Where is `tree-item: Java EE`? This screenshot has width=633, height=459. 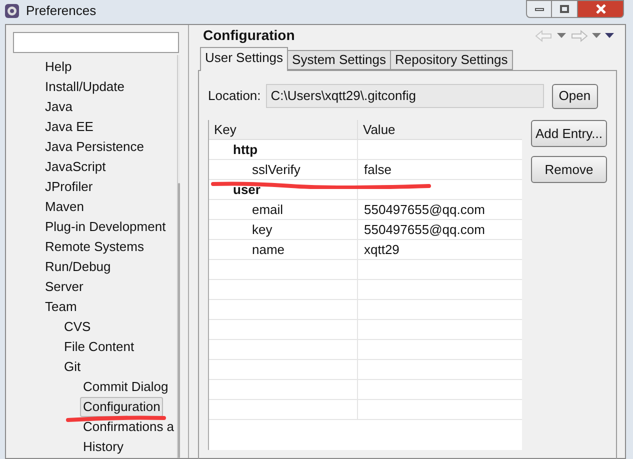
tree-item: Java EE is located at coordinates (69, 127).